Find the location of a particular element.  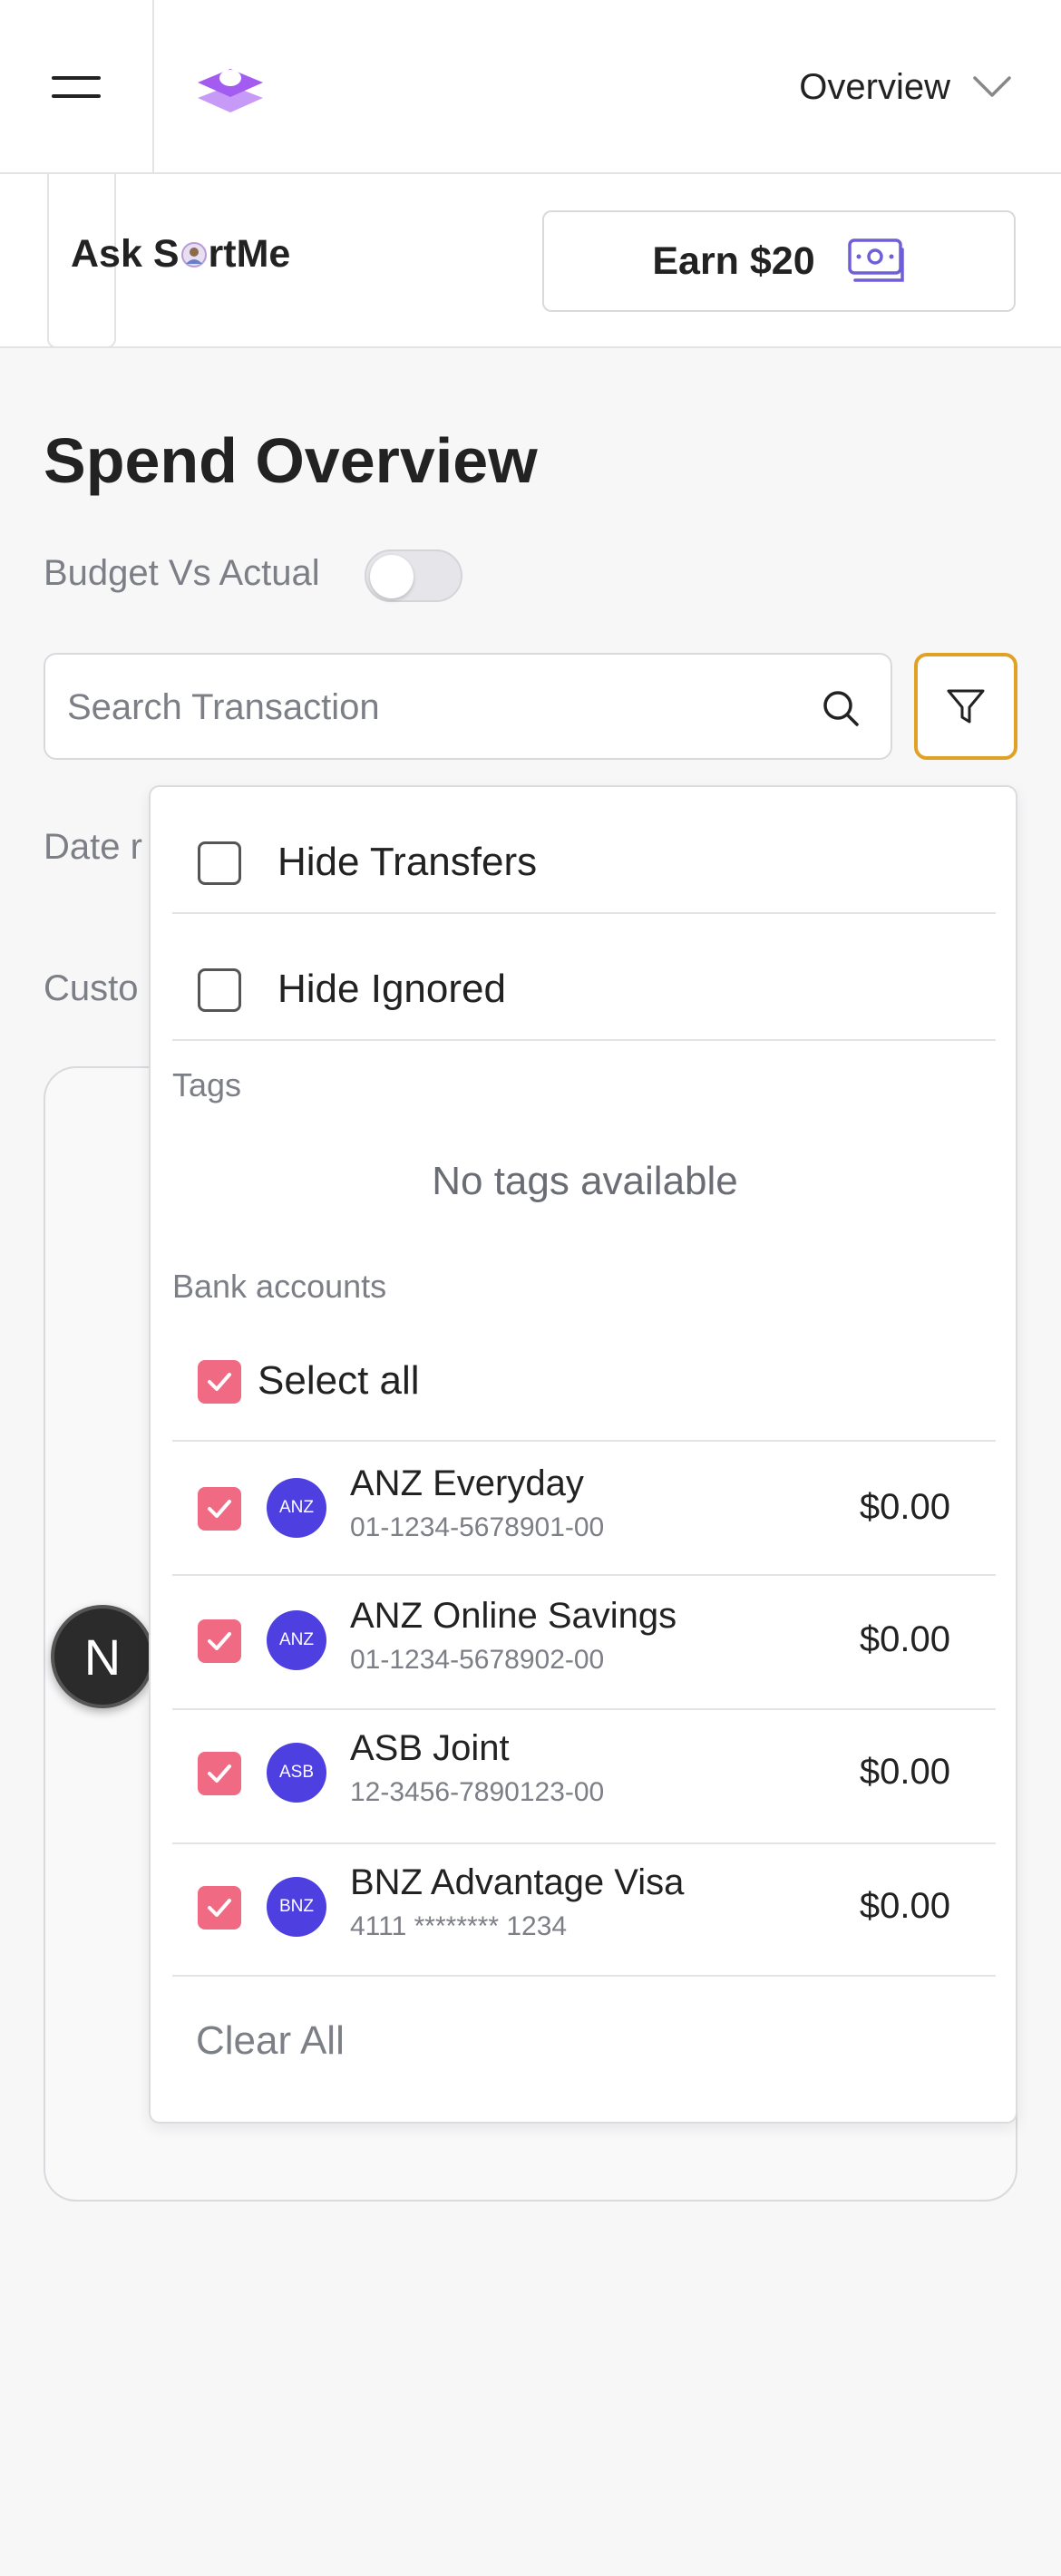

toggle-knob is located at coordinates (392, 576).